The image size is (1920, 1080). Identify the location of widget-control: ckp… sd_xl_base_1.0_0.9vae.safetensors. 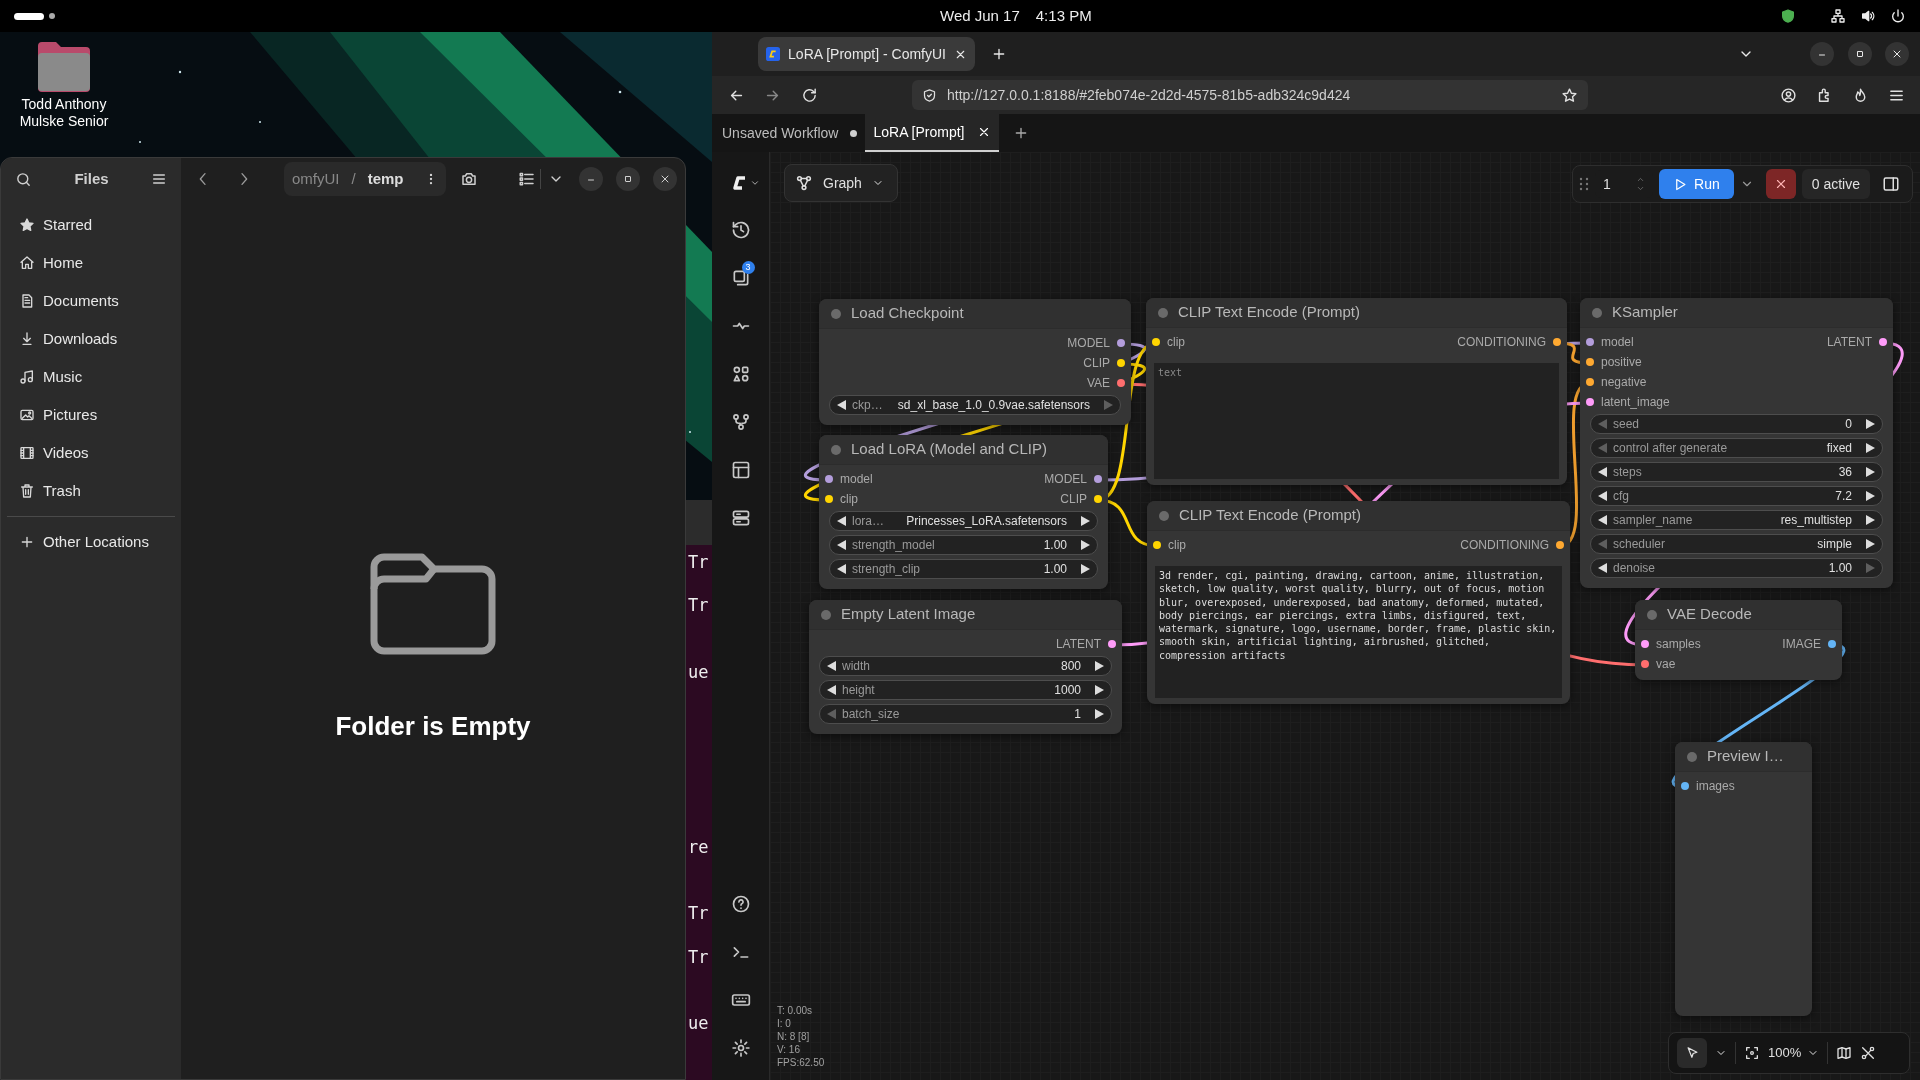
(975, 405).